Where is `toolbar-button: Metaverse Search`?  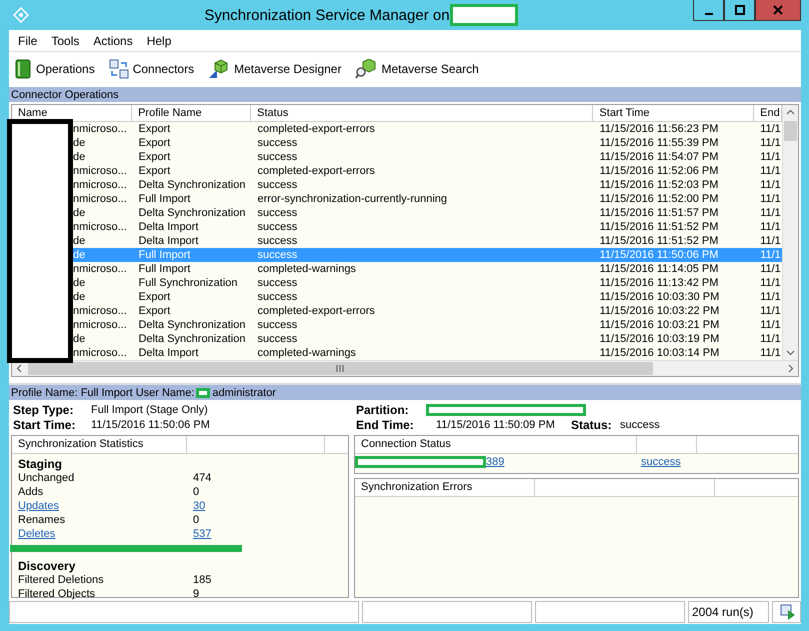 toolbar-button: Metaverse Search is located at coordinates (417, 69).